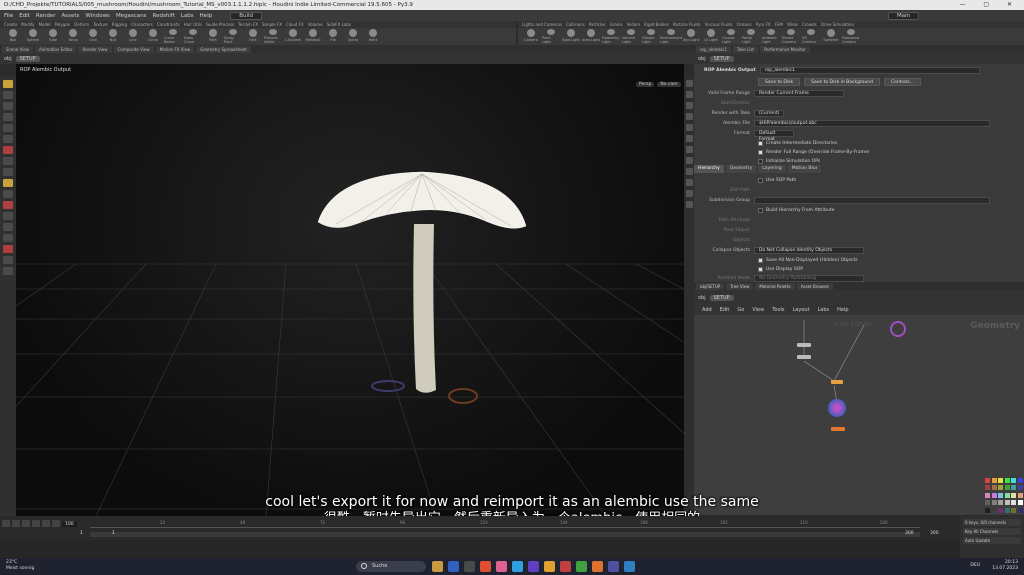 The width and height of the screenshot is (1024, 575). What do you see at coordinates (223, 49) in the screenshot?
I see `tab-geometry-spreadsheet: Geometry Spreadsheet` at bounding box center [223, 49].